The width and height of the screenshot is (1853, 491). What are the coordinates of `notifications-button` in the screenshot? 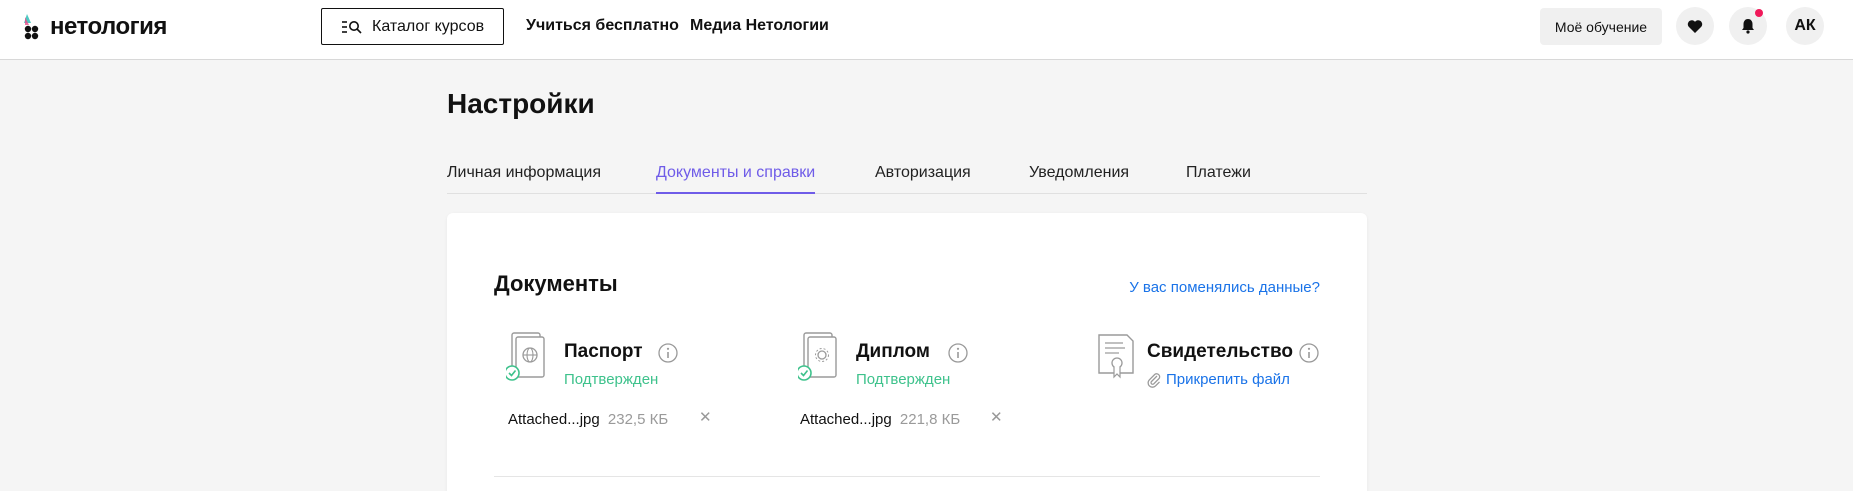 It's located at (1748, 26).